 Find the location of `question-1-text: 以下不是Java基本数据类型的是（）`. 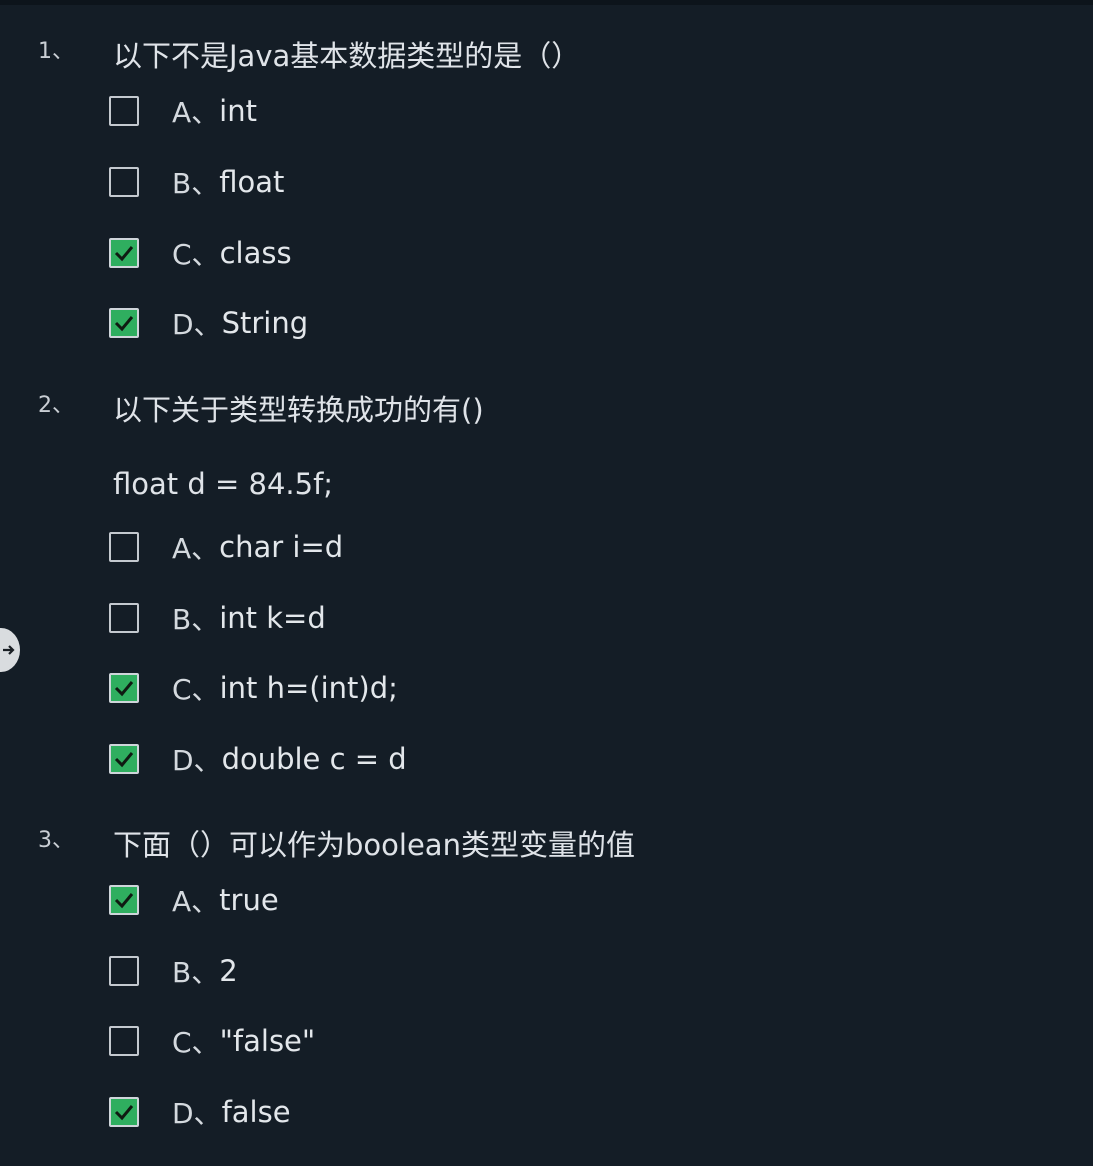

question-1-text: 以下不是Java基本数据类型的是（） is located at coordinates (347, 56).